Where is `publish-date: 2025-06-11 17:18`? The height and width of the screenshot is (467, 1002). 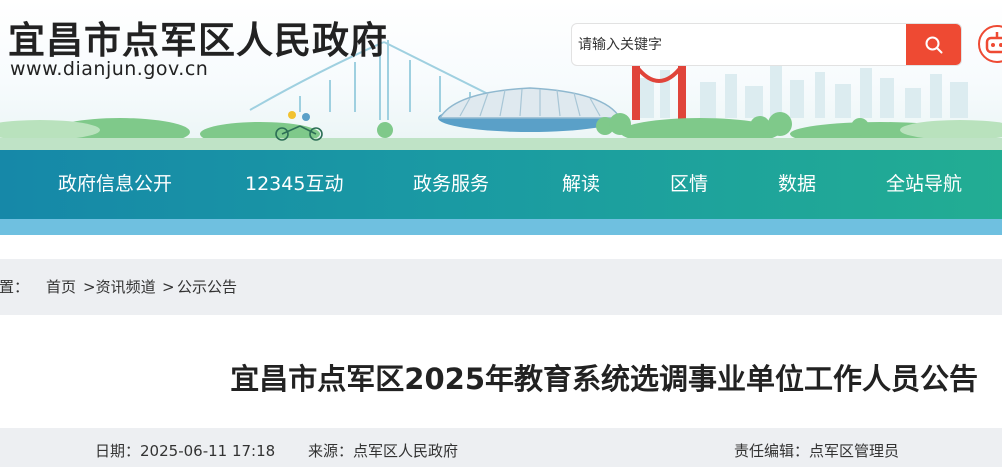 publish-date: 2025-06-11 17:18 is located at coordinates (208, 451).